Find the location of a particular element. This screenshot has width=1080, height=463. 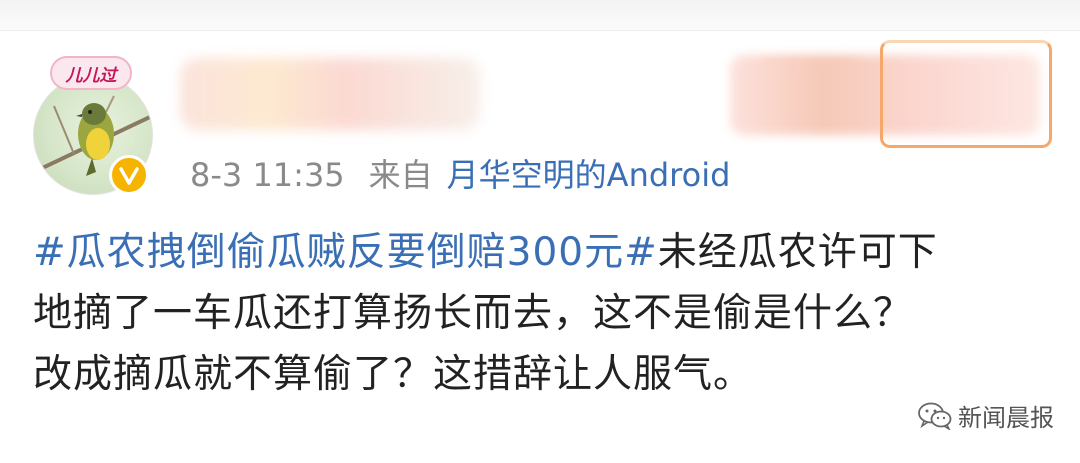

source-device-link: 月华空明的Android is located at coordinates (589, 175).